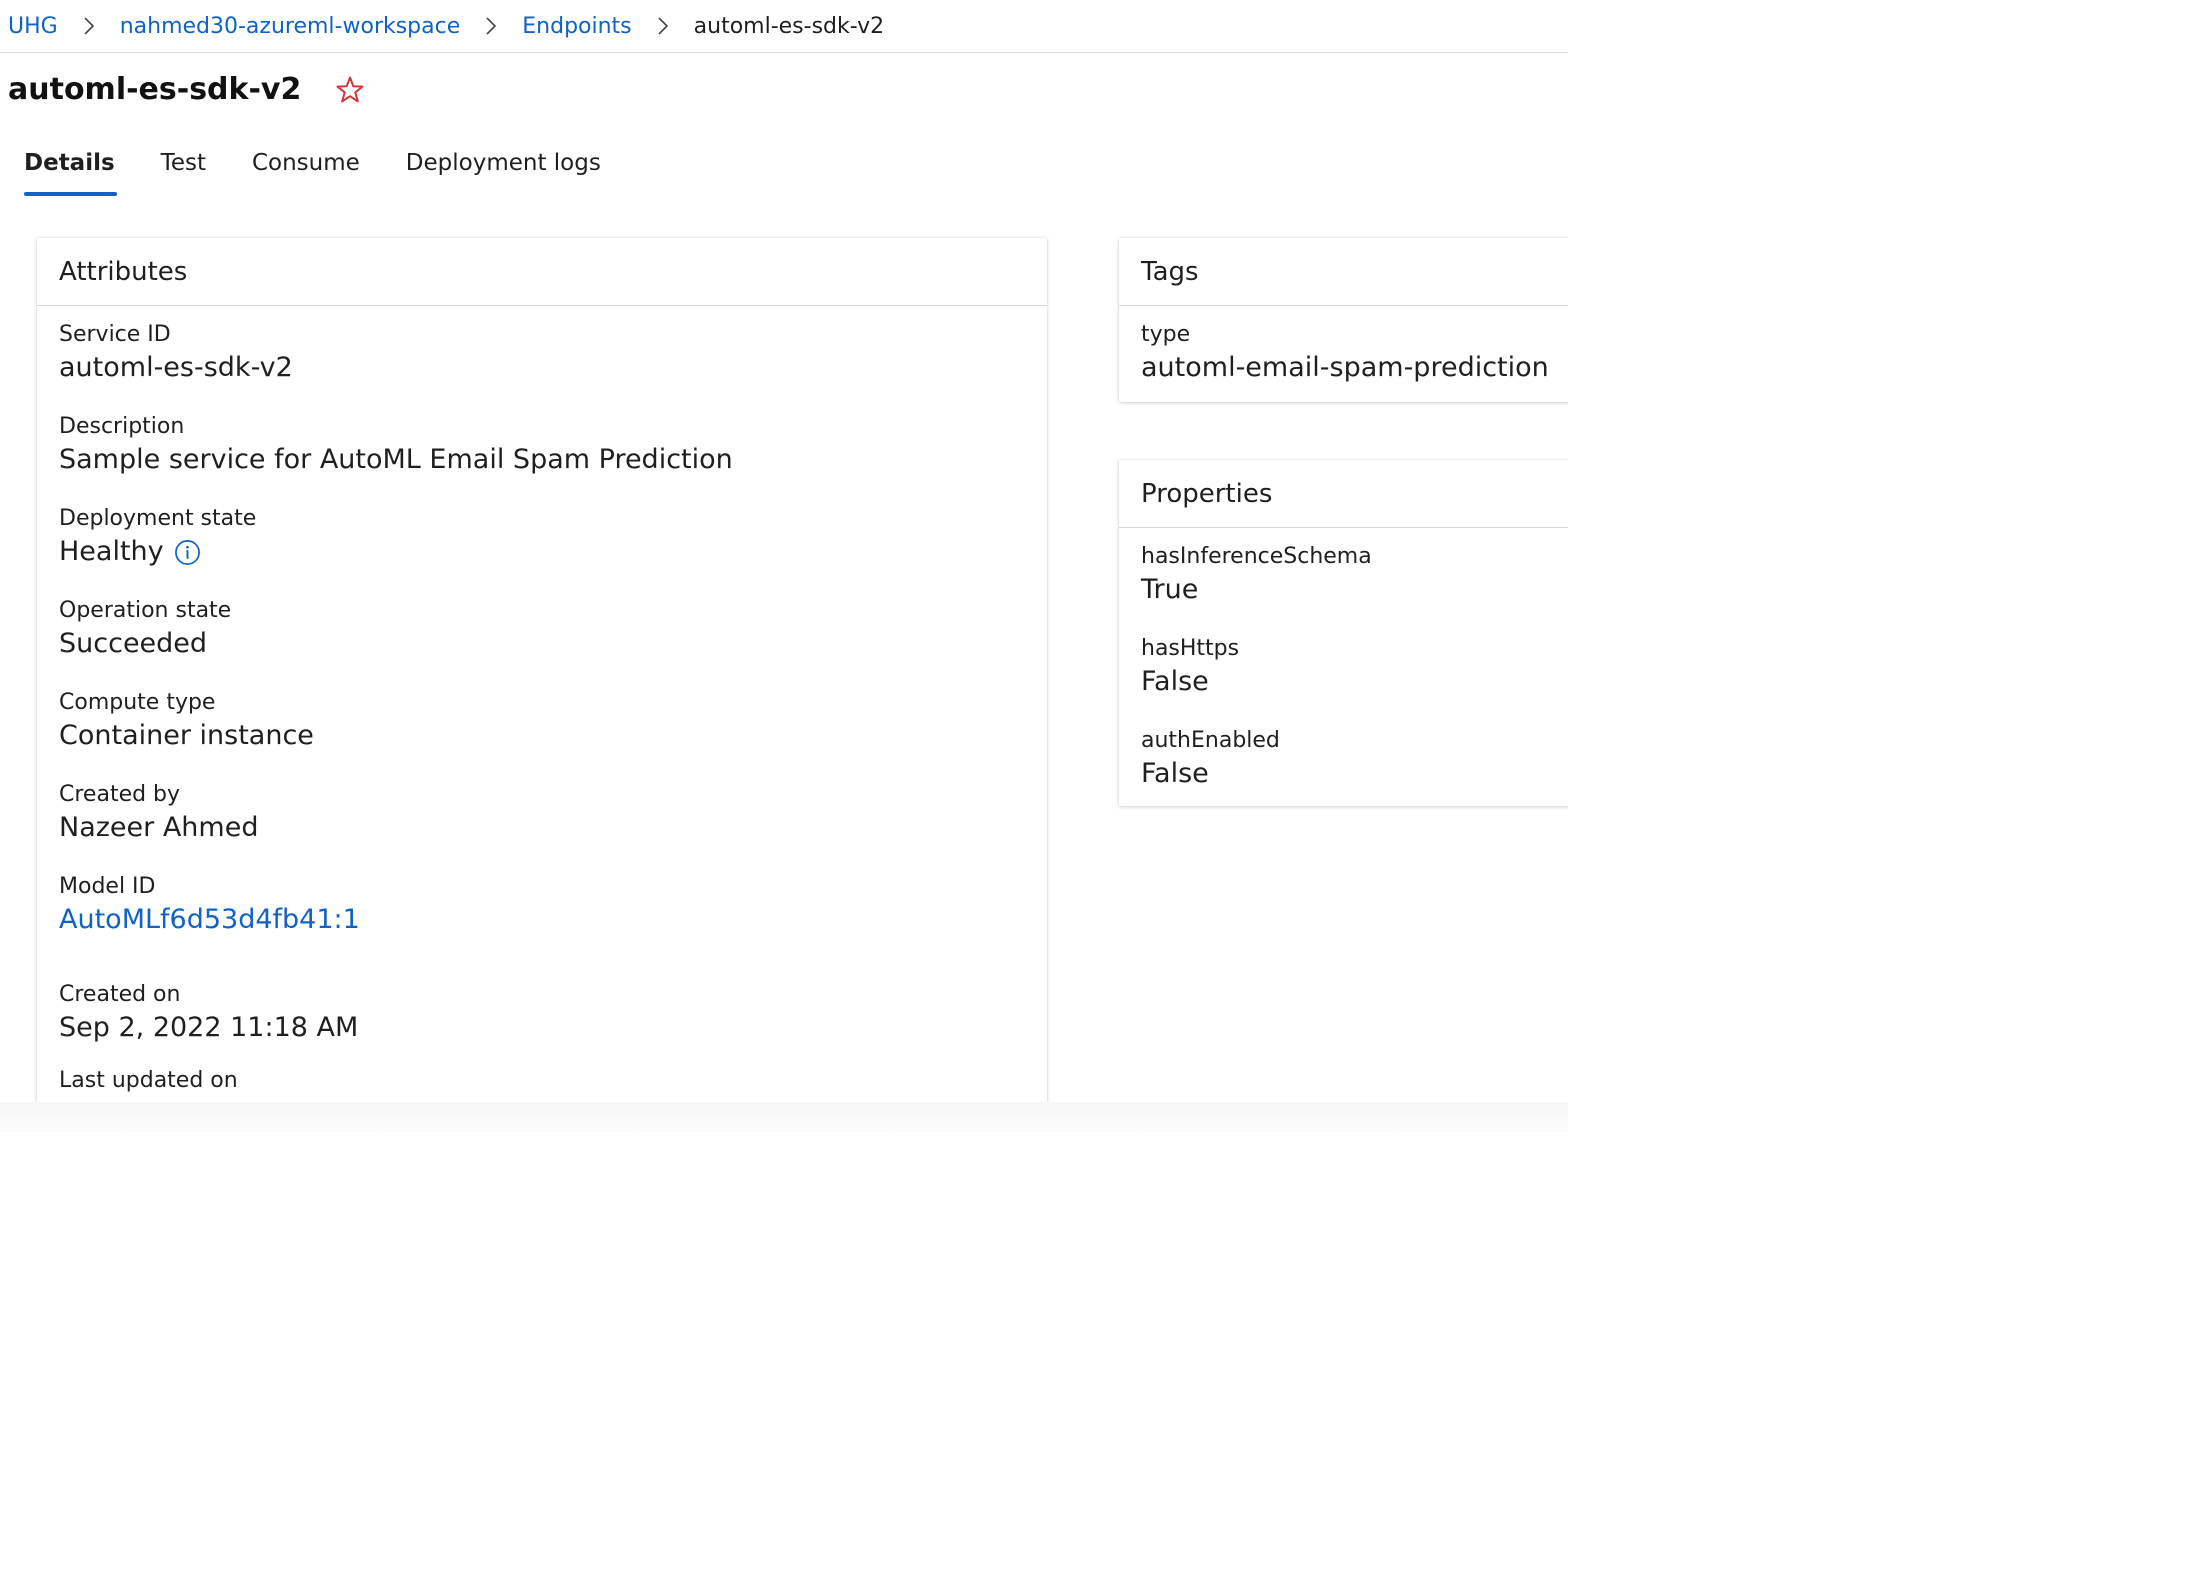 The width and height of the screenshot is (2206, 1592). Describe the element at coordinates (1343, 759) in the screenshot. I see `property-auth-enabled: authEnabled False` at that location.